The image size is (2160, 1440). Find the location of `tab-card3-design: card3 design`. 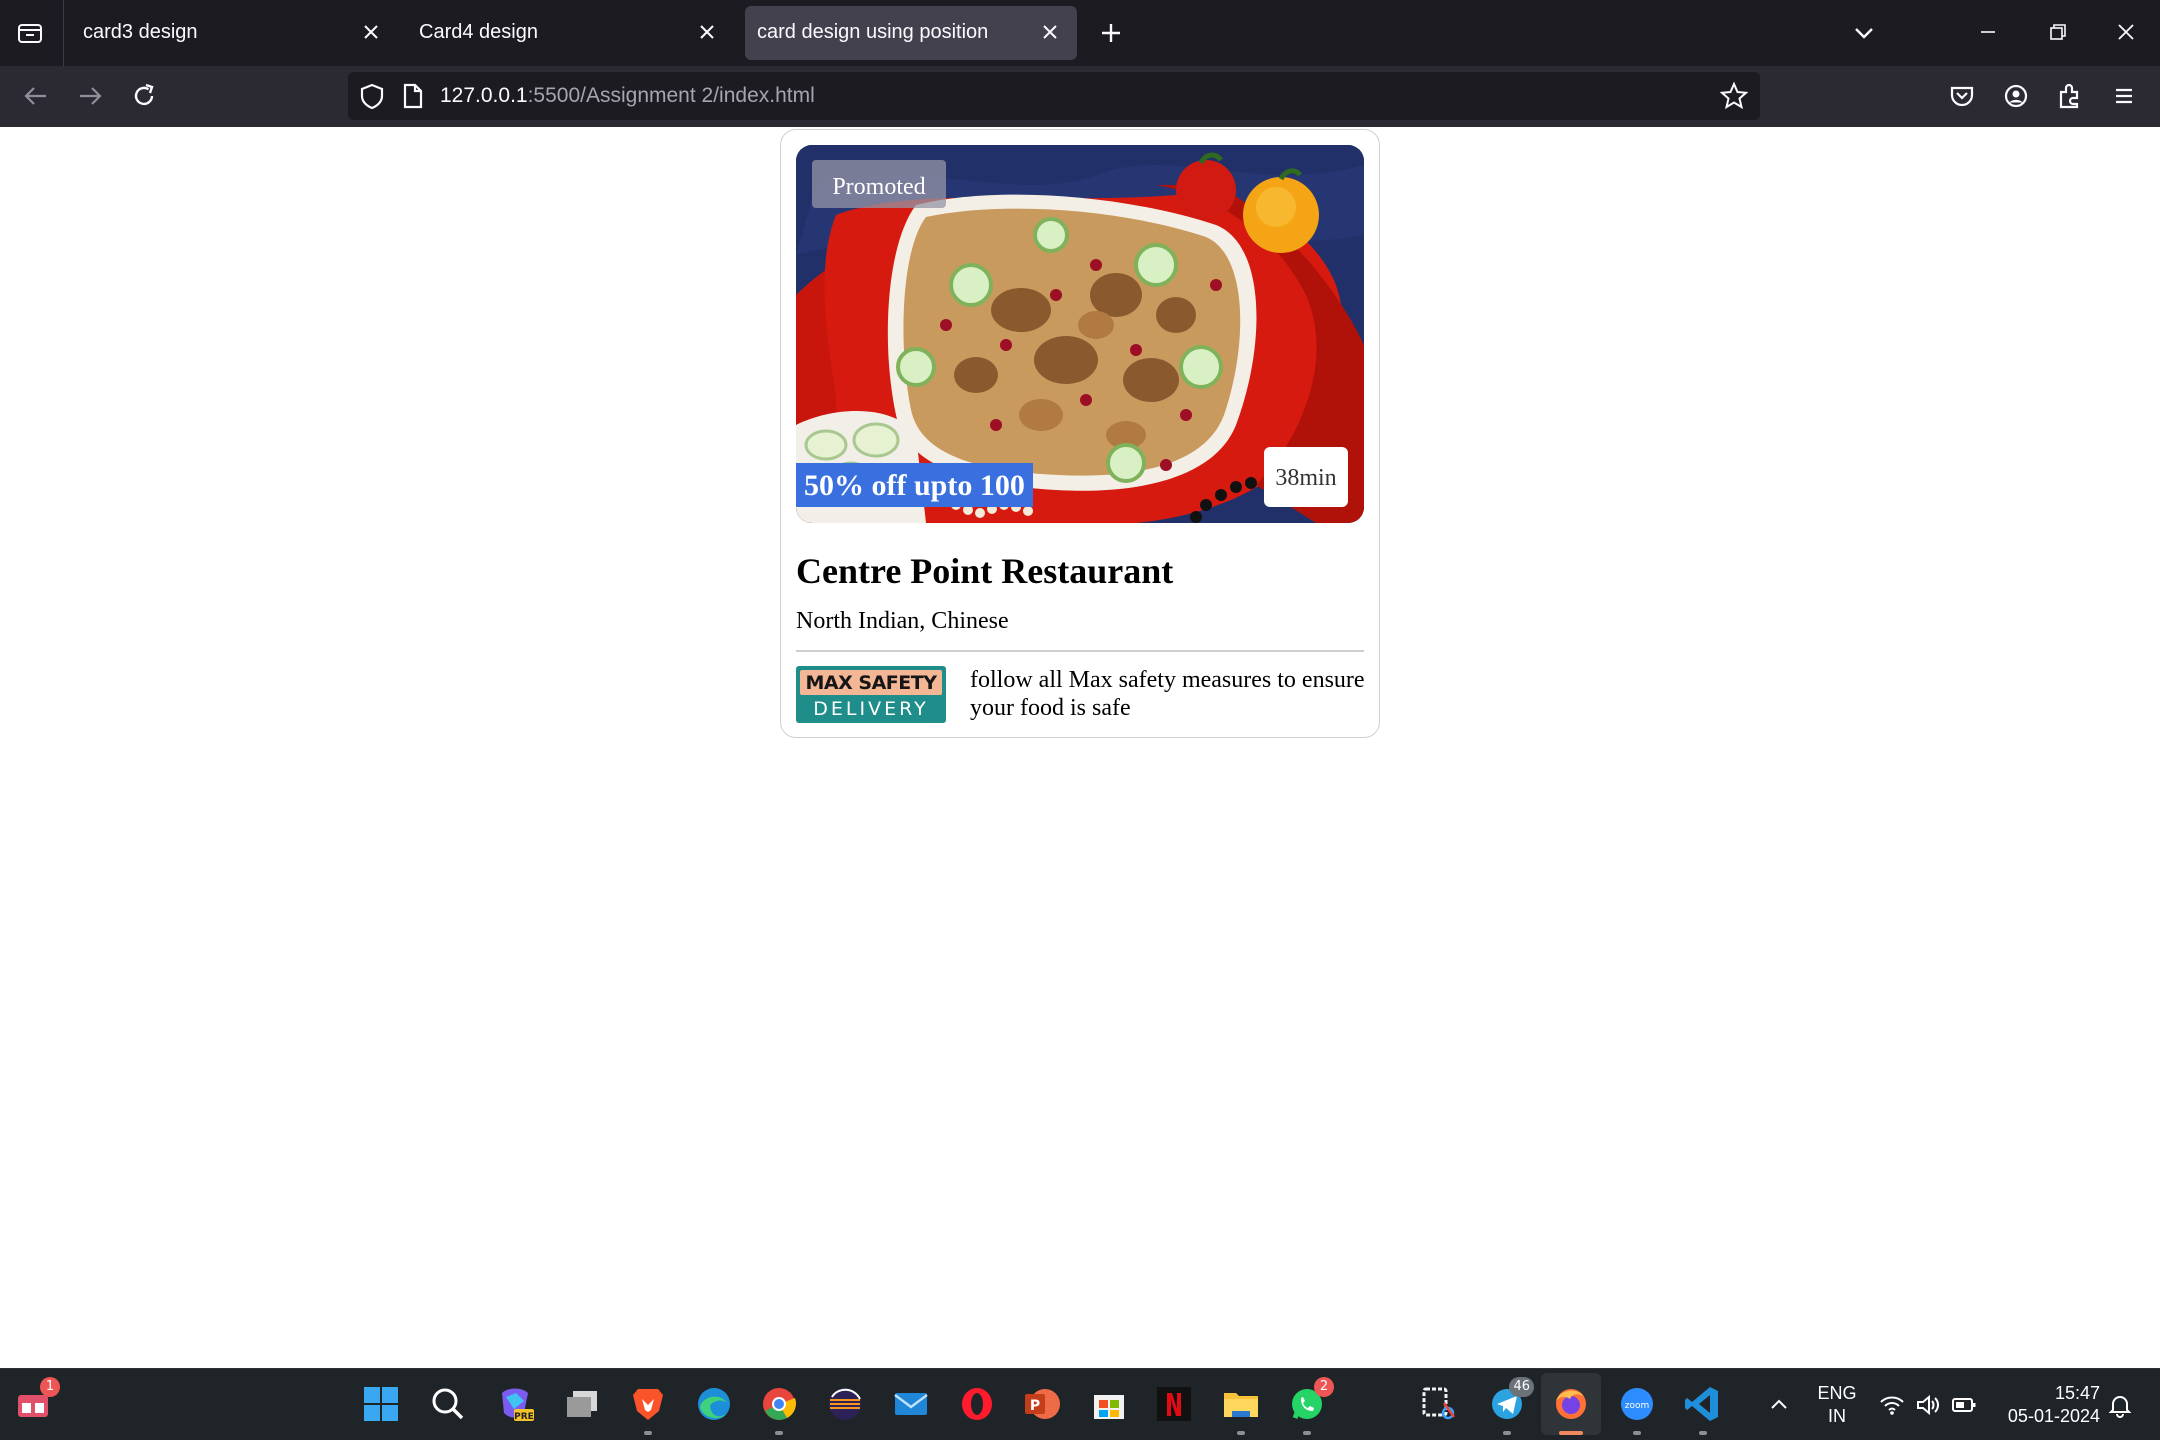

tab-card3-design: card3 design is located at coordinates (231, 33).